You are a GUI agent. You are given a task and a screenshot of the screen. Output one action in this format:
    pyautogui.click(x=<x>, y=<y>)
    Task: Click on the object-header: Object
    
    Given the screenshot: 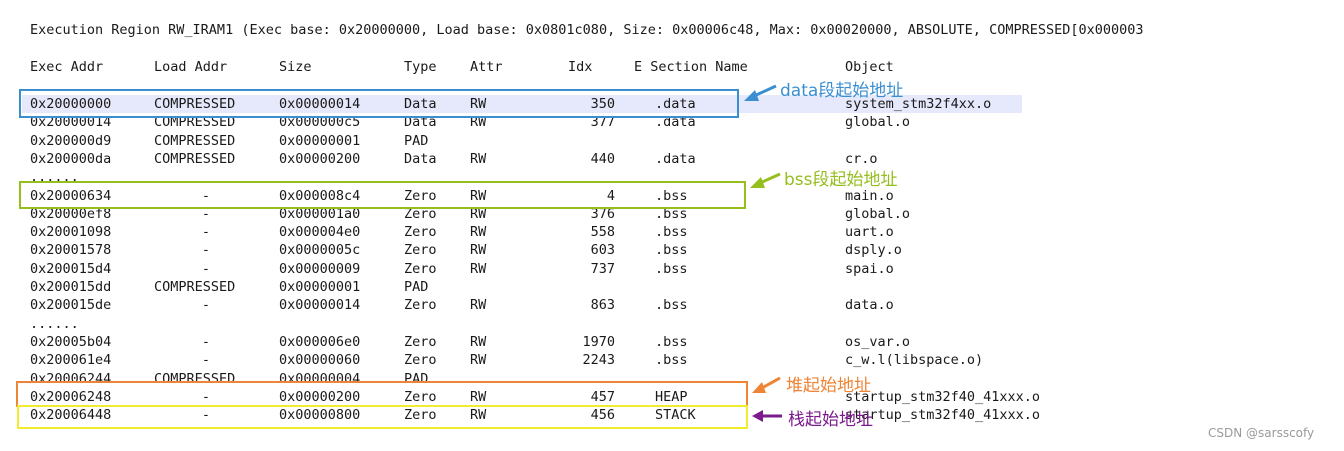 What is the action you would take?
    pyautogui.click(x=869, y=67)
    